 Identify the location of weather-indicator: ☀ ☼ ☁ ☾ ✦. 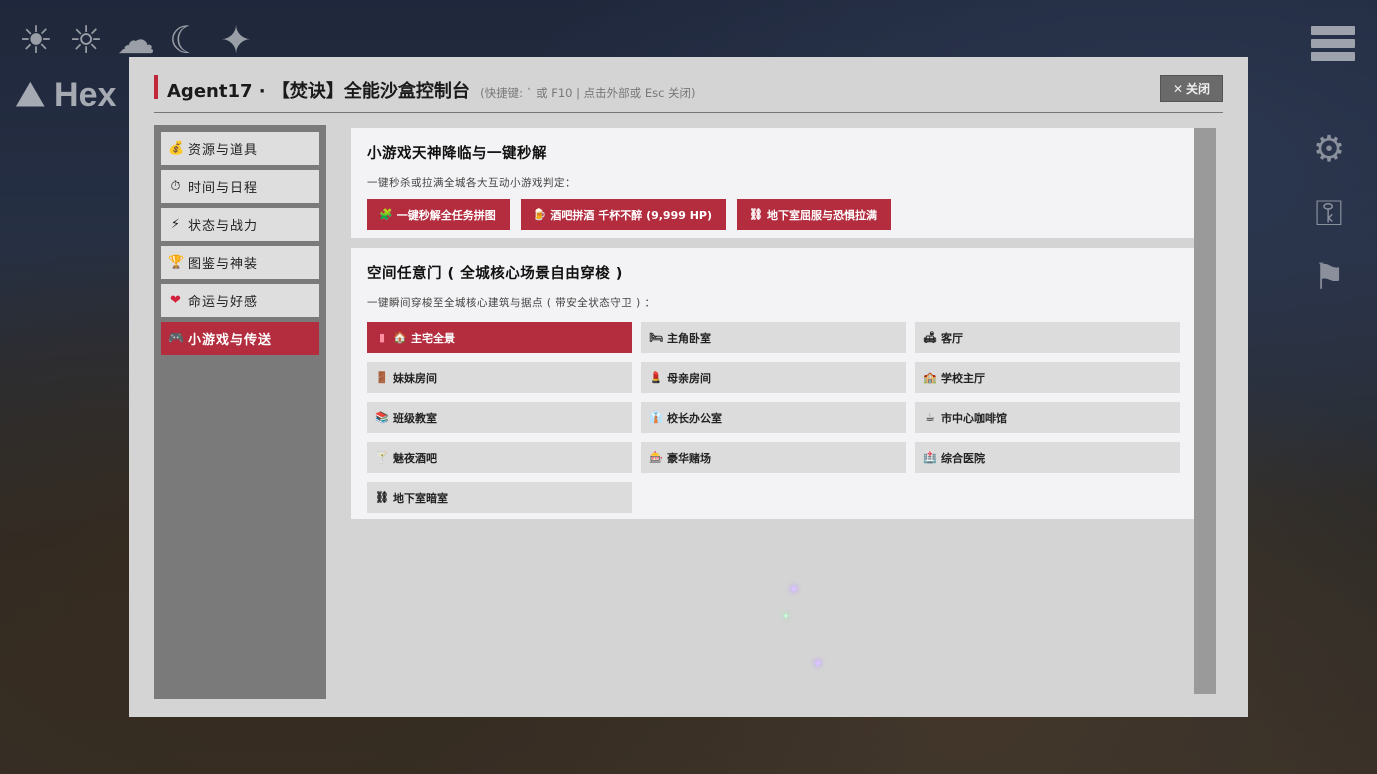
(136, 40).